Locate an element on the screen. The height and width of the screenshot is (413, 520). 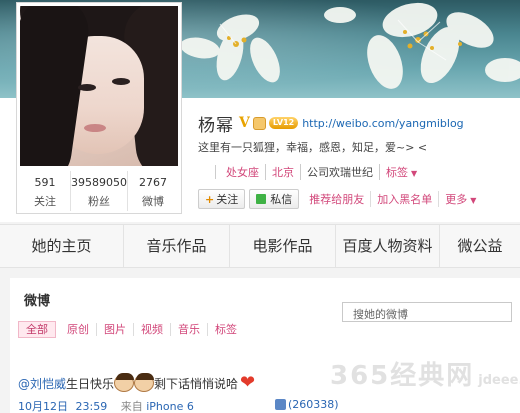
feed-filters: 全部 原创 图片 视频 音乐 标签 is located at coordinates (131, 329).